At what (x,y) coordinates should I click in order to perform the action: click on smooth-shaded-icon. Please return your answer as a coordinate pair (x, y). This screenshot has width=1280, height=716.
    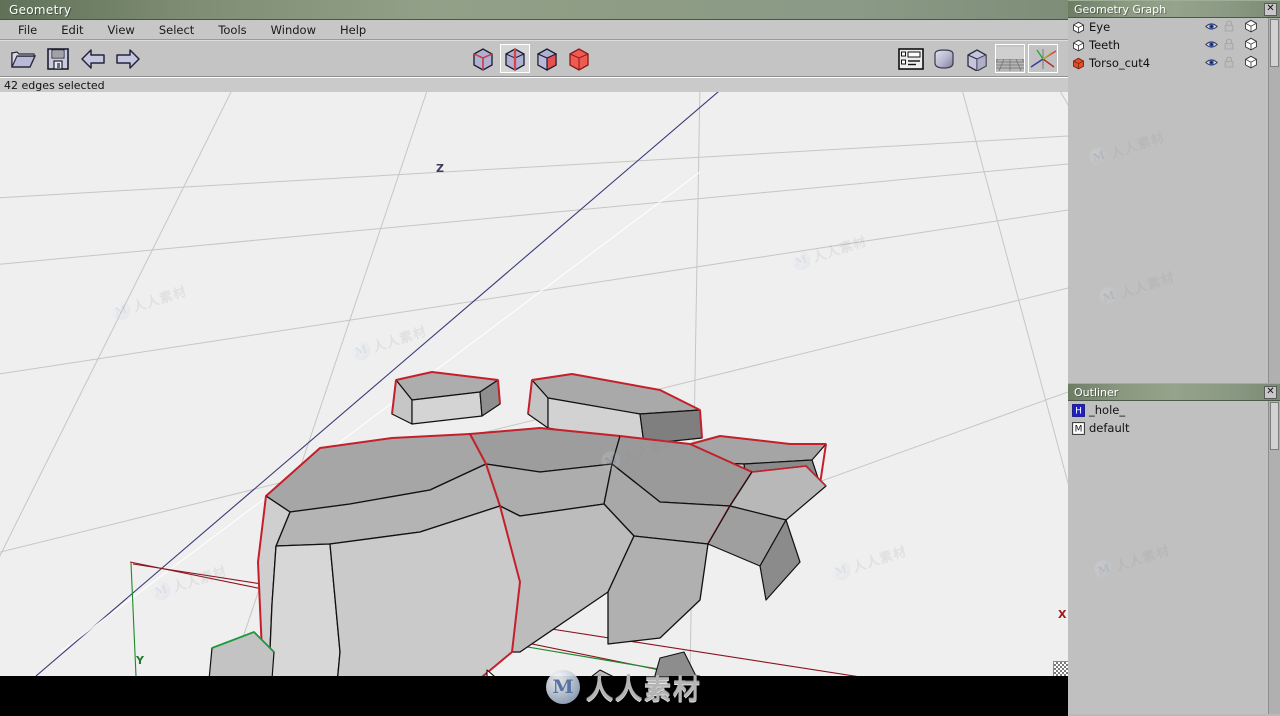
    Looking at the image, I should click on (944, 58).